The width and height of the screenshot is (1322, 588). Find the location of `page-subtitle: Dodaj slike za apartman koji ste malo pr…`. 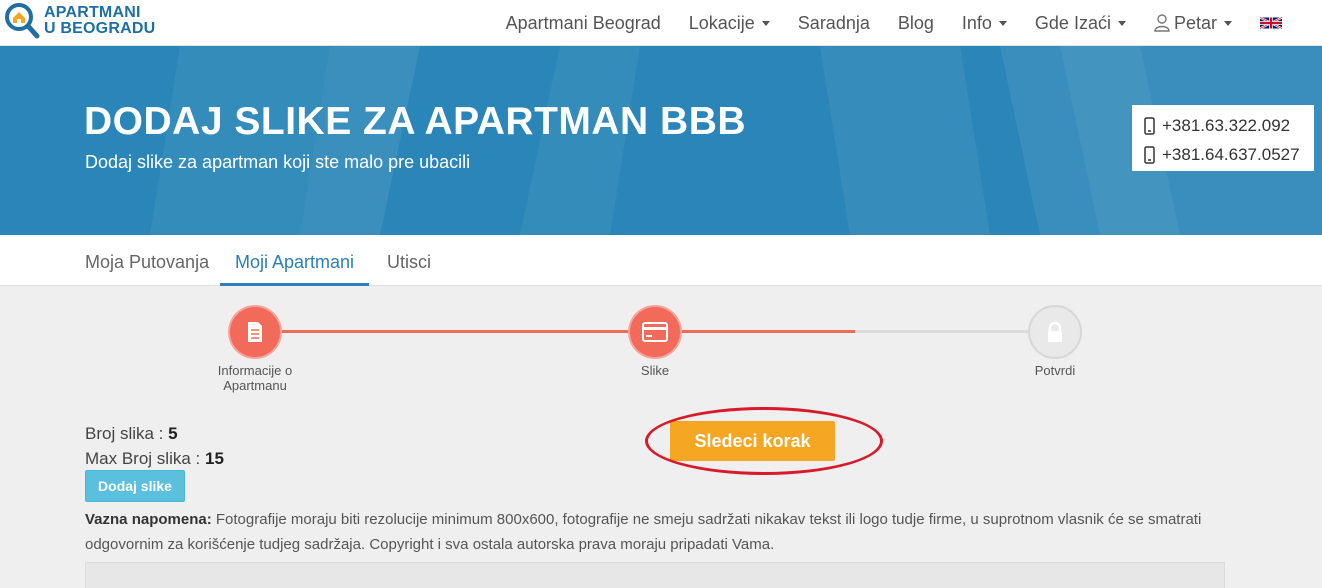

page-subtitle: Dodaj slike za apartman koji ste malo pr… is located at coordinates (278, 162).